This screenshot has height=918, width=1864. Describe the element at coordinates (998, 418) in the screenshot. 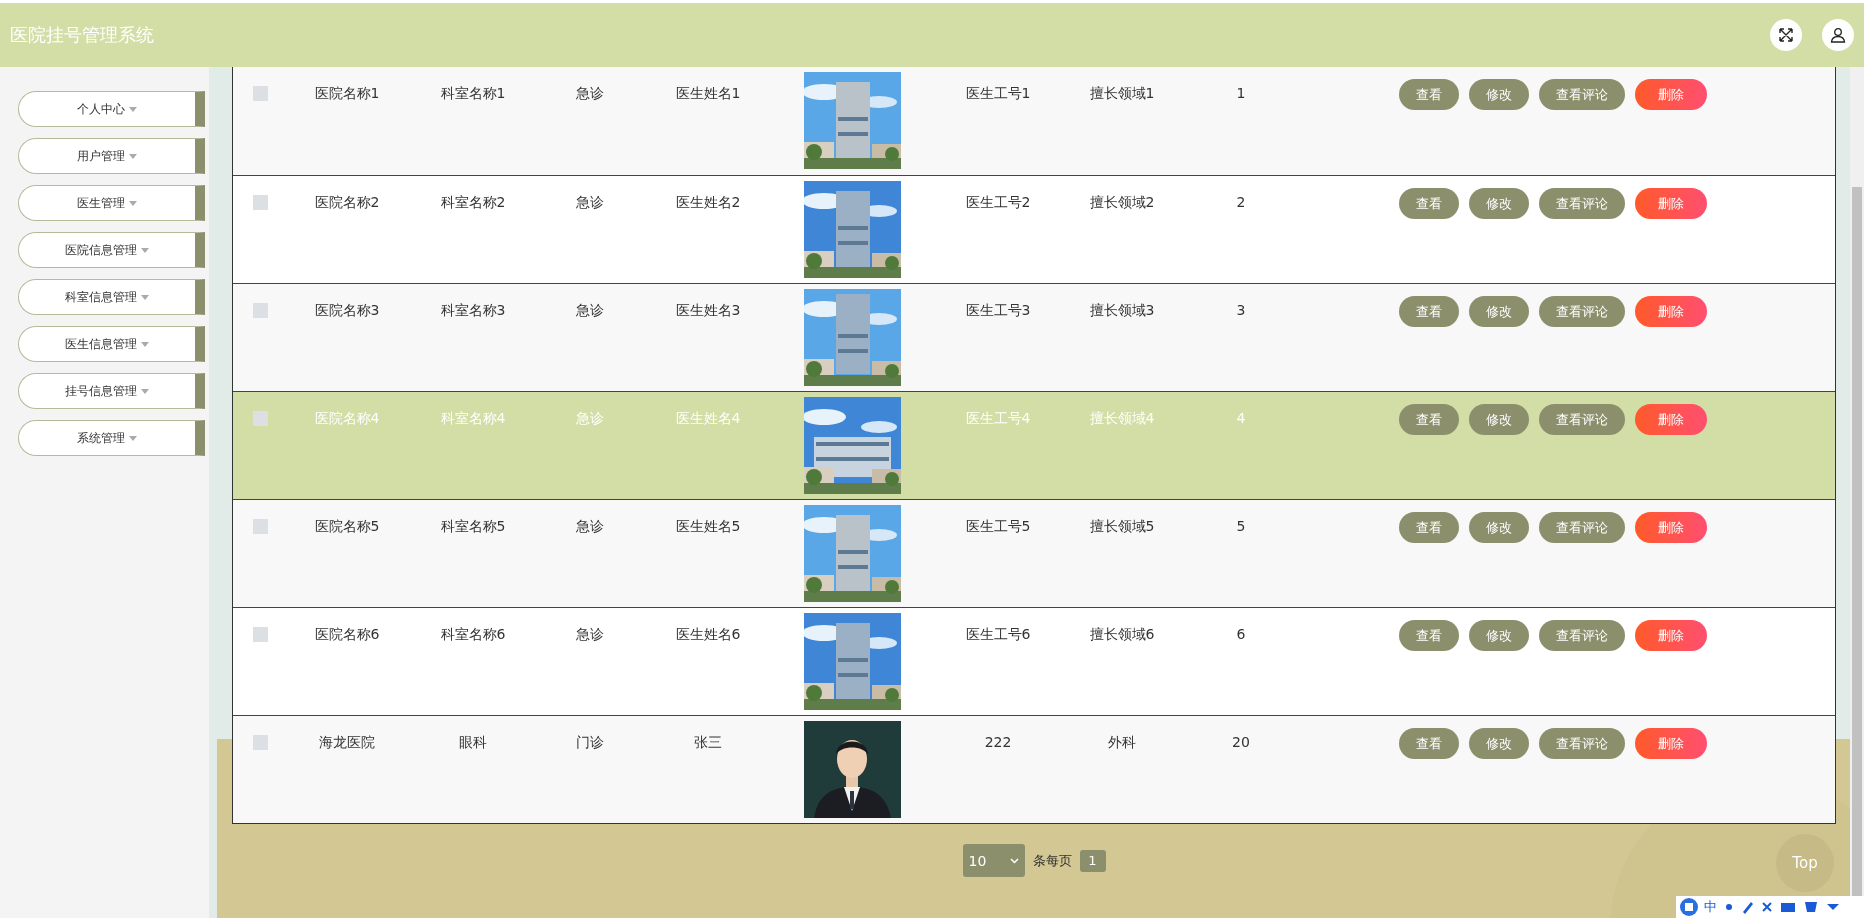

I see `table-cell: 医生工号4` at that location.